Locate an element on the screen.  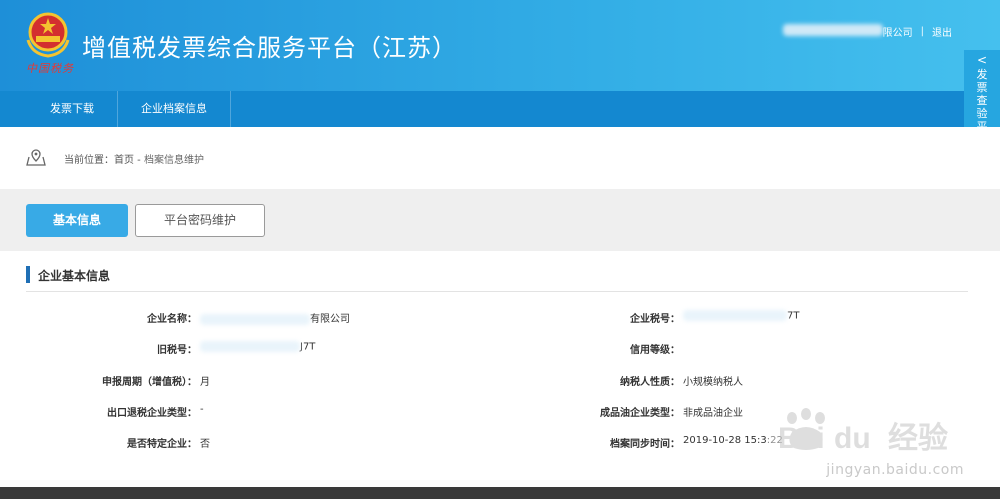
value-sync-time: 2019-10-28 15:3:22 is located at coordinates (733, 440).